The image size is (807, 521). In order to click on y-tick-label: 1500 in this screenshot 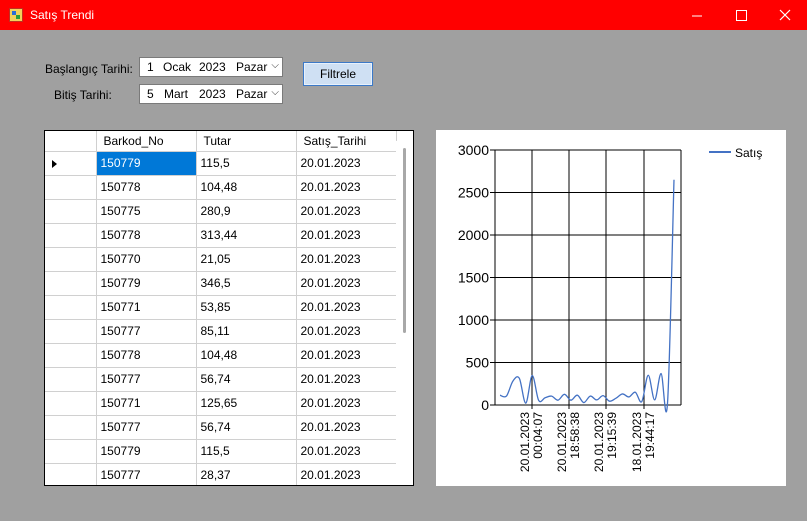, I will do `click(473, 278)`.